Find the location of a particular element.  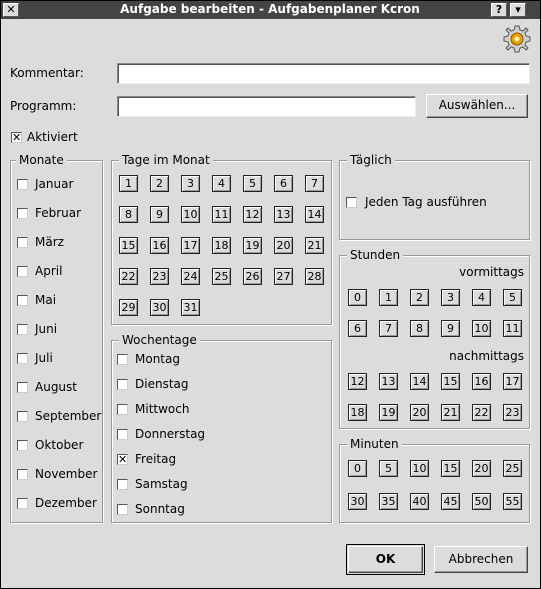

hour-button-pm: 15 is located at coordinates (450, 381).